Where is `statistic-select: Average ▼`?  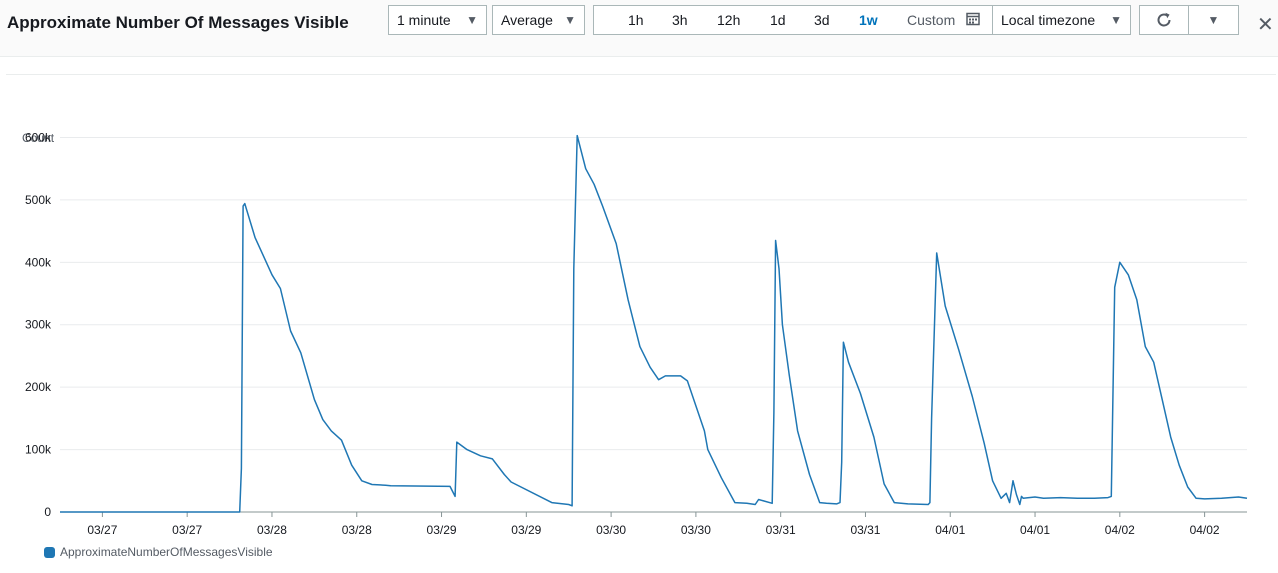 statistic-select: Average ▼ is located at coordinates (538, 20).